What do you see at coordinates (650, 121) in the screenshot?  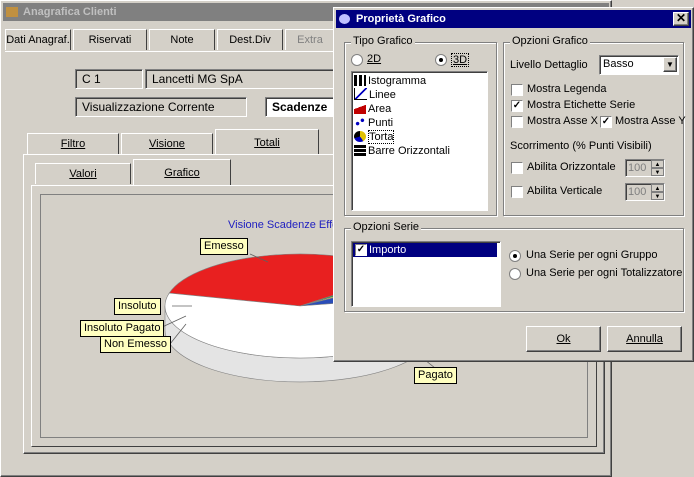 I see `mostra-asse-y-label: Mostra Asse Y` at bounding box center [650, 121].